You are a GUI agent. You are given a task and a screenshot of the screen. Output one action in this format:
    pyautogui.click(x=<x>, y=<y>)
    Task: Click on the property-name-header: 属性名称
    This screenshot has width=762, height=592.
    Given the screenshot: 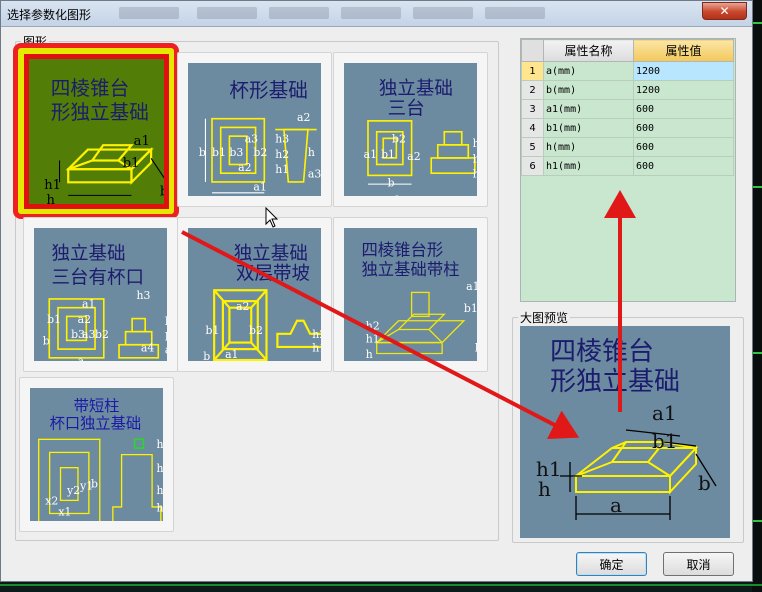 What is the action you would take?
    pyautogui.click(x=588, y=50)
    